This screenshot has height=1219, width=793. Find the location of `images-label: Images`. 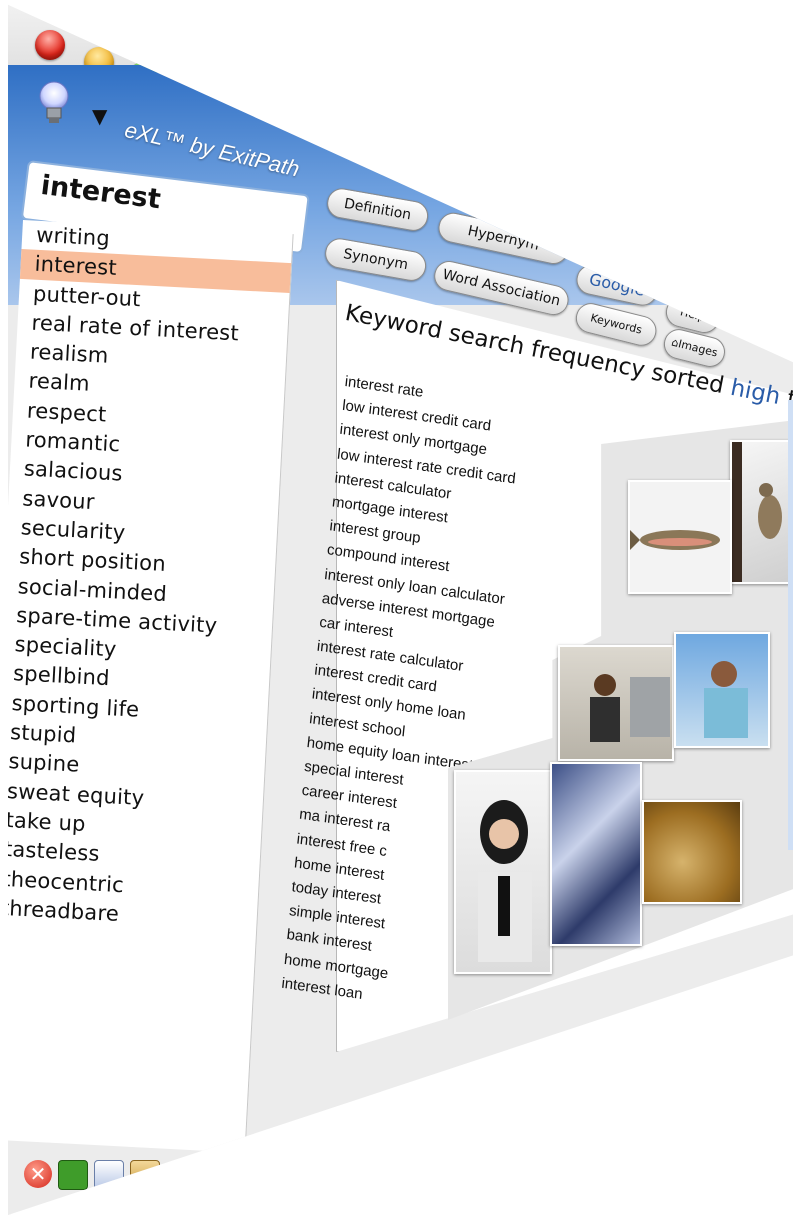

images-label: Images is located at coordinates (698, 348).